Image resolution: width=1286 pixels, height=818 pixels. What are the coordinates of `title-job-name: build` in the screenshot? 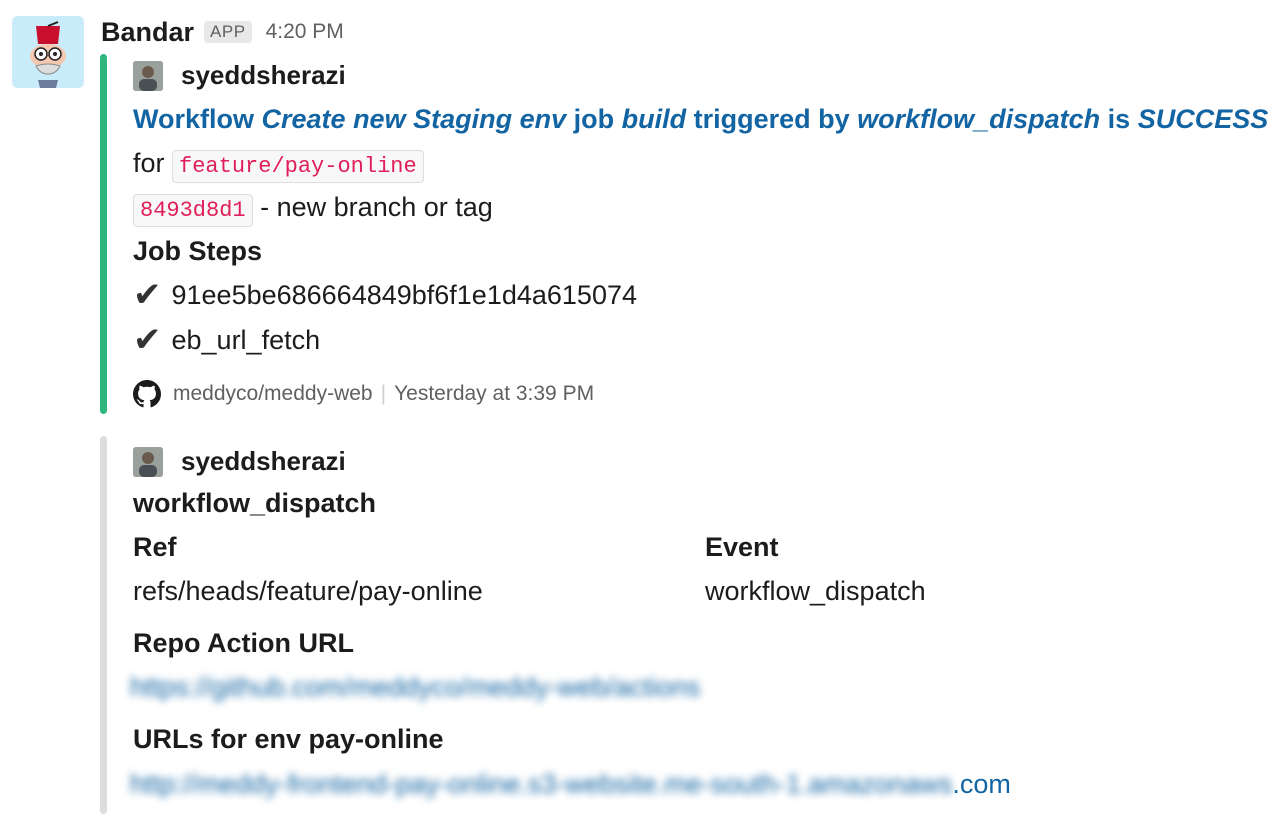 It's located at (654, 119).